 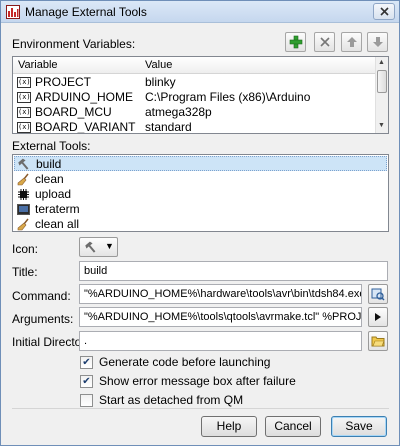 I want to click on generate-code-label: Generate code before launching, so click(x=184, y=362).